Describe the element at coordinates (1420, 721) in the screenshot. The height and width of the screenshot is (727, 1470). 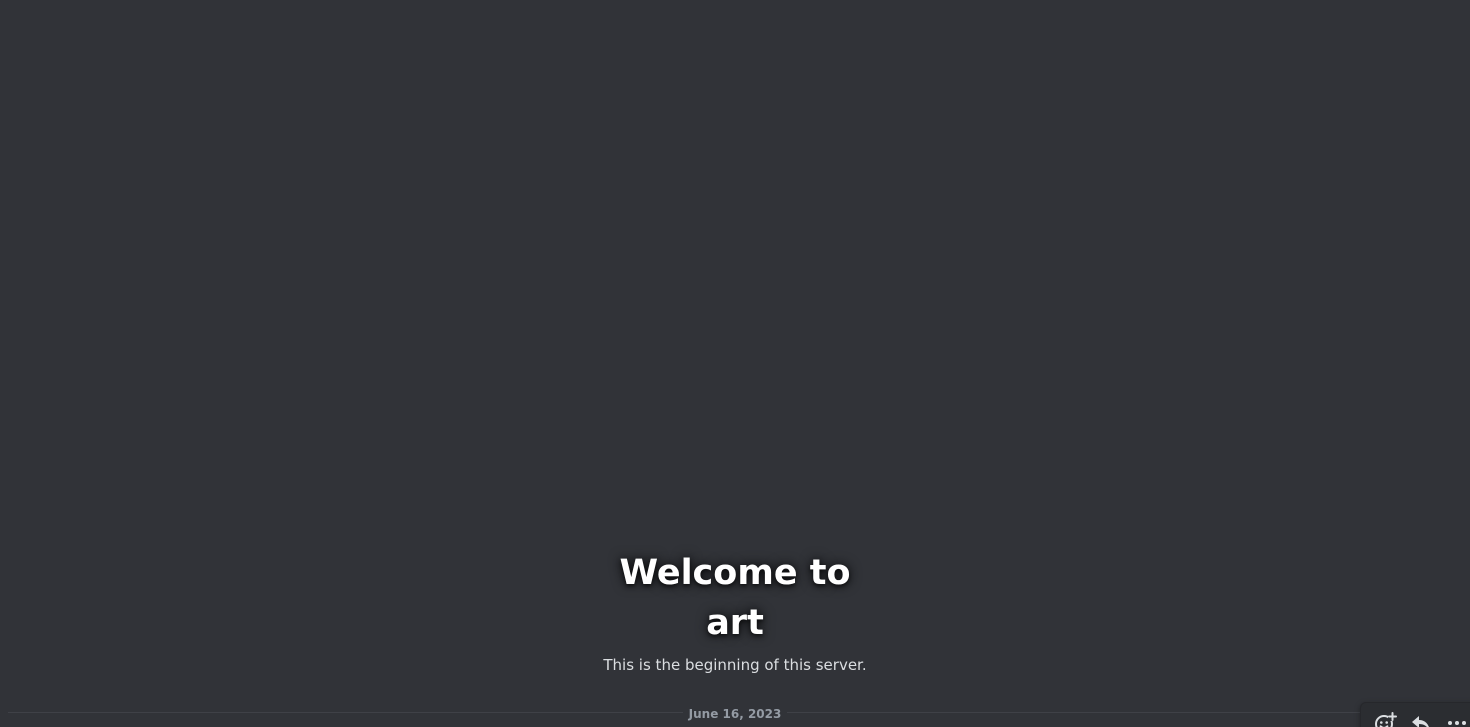
I see `reply-icon` at that location.